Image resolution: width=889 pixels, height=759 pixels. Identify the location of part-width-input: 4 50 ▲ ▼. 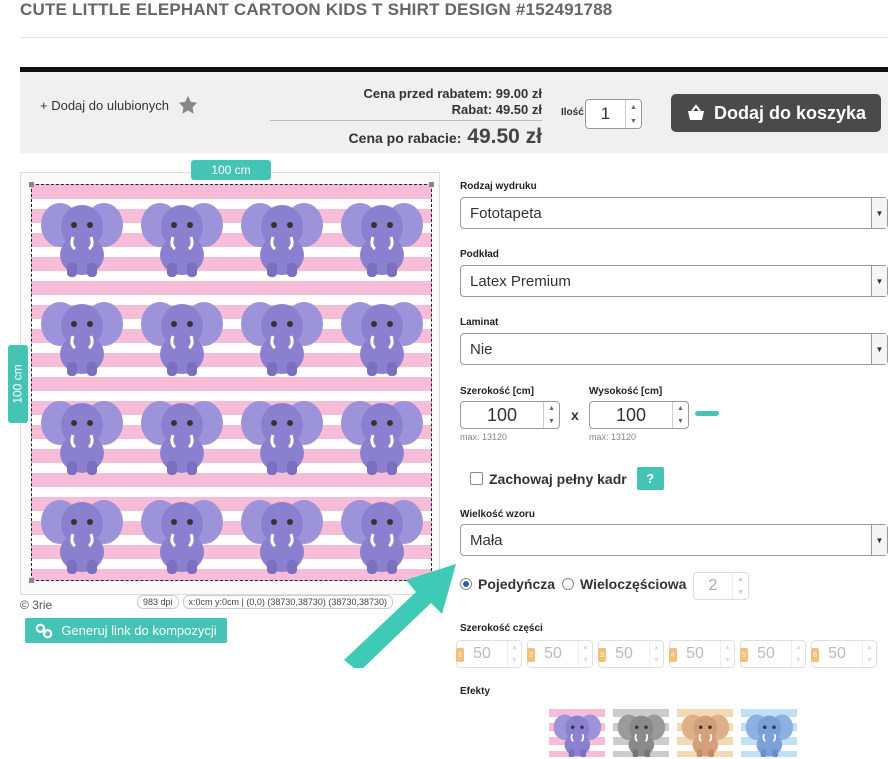
(702, 654).